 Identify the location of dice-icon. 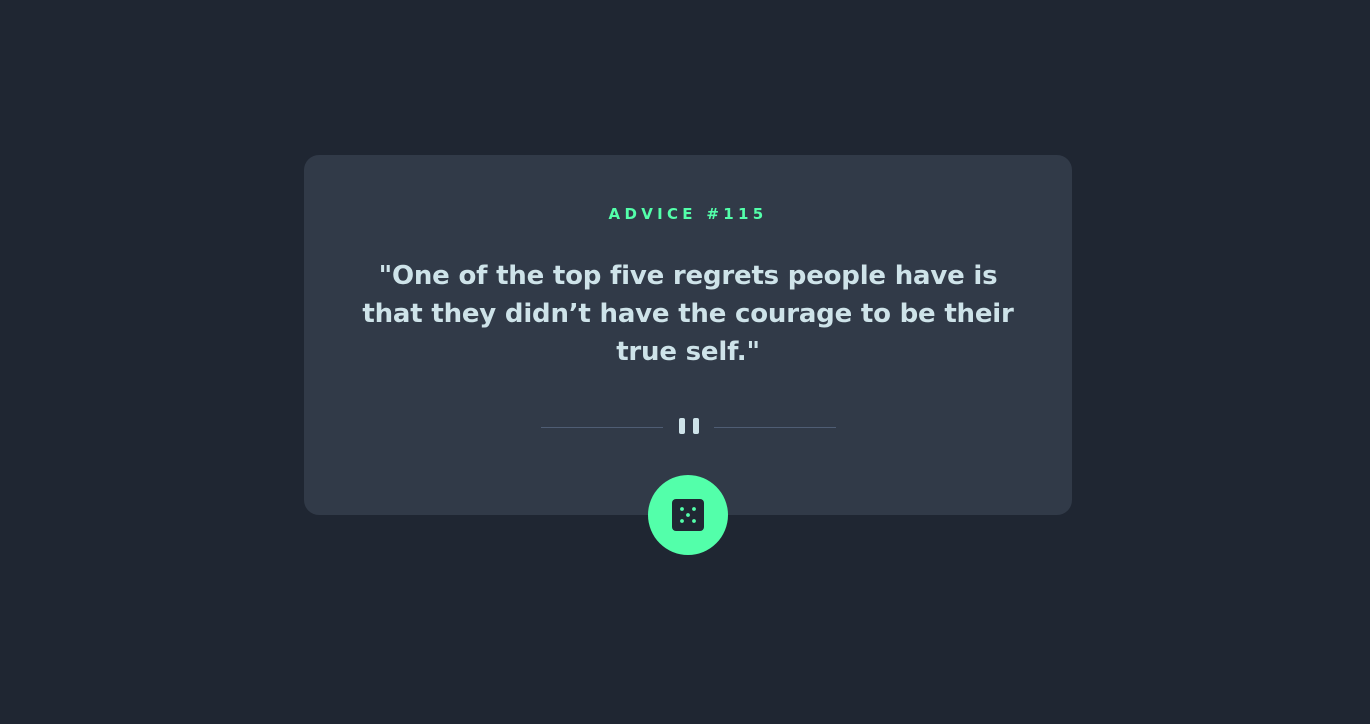
(688, 515).